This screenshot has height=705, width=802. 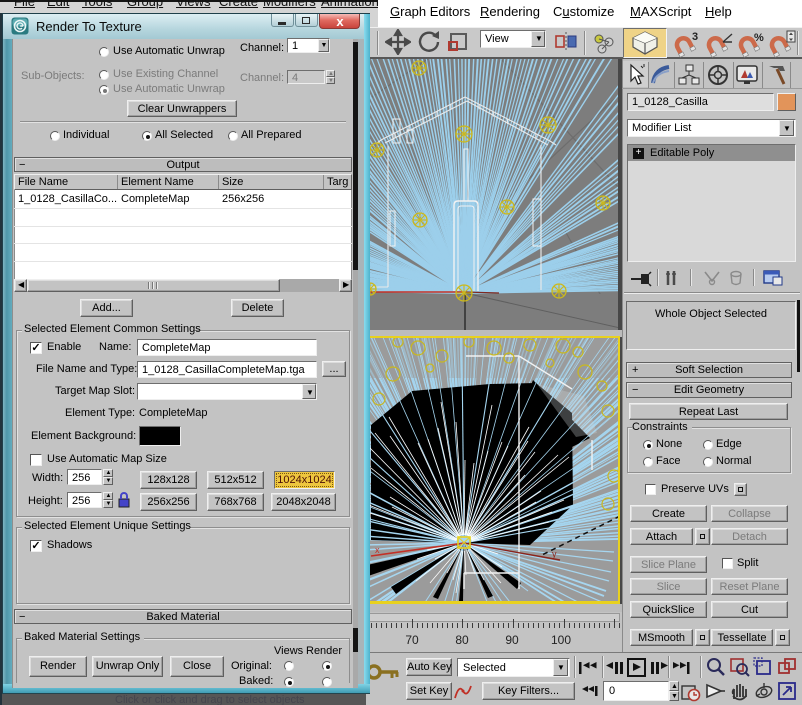 I want to click on svg-text: 3, so click(x=695, y=37).